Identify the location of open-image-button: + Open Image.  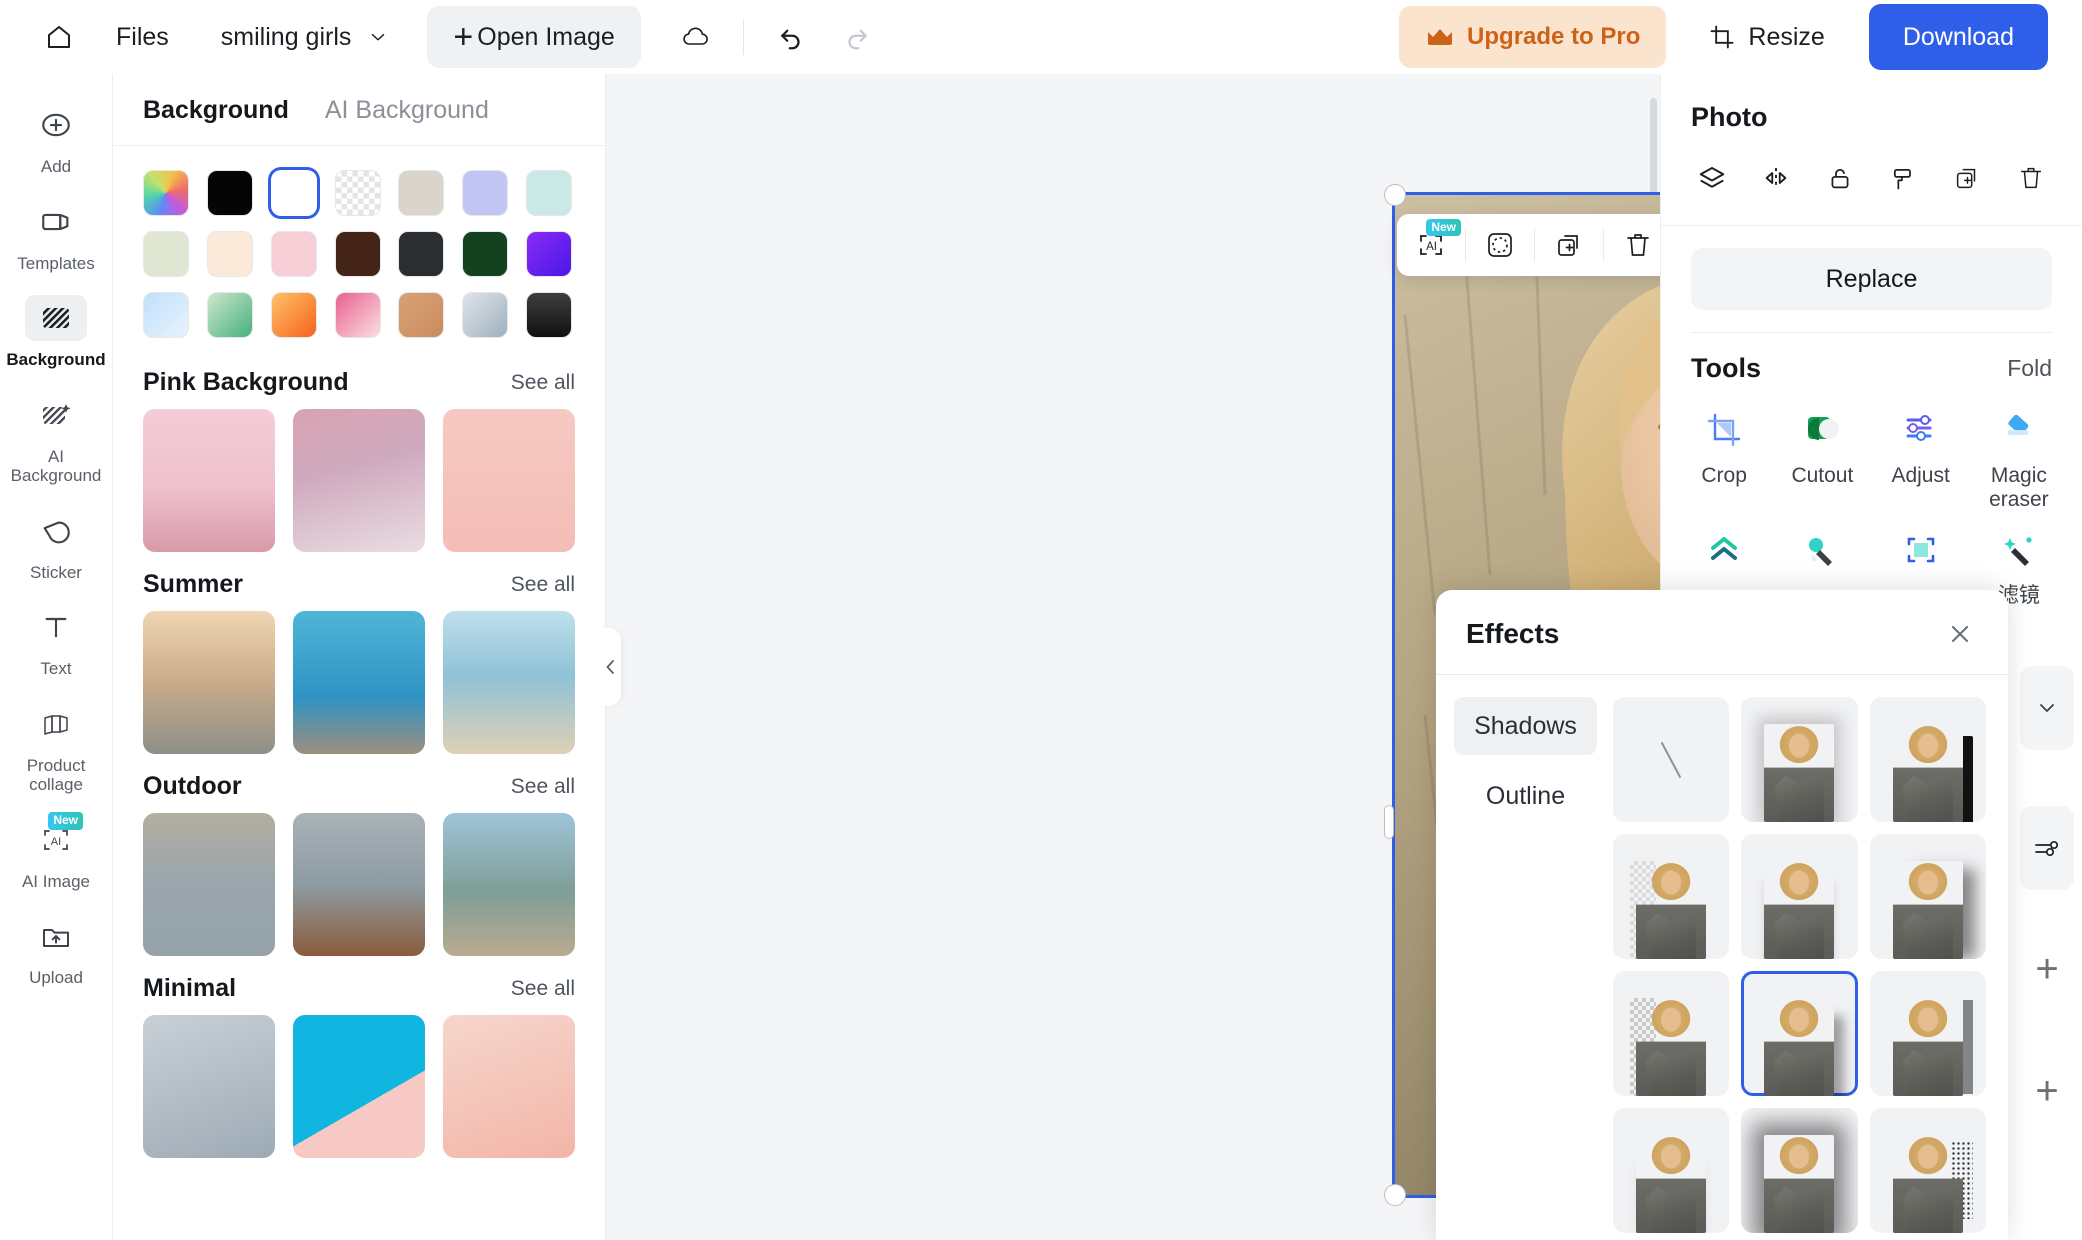
(534, 37).